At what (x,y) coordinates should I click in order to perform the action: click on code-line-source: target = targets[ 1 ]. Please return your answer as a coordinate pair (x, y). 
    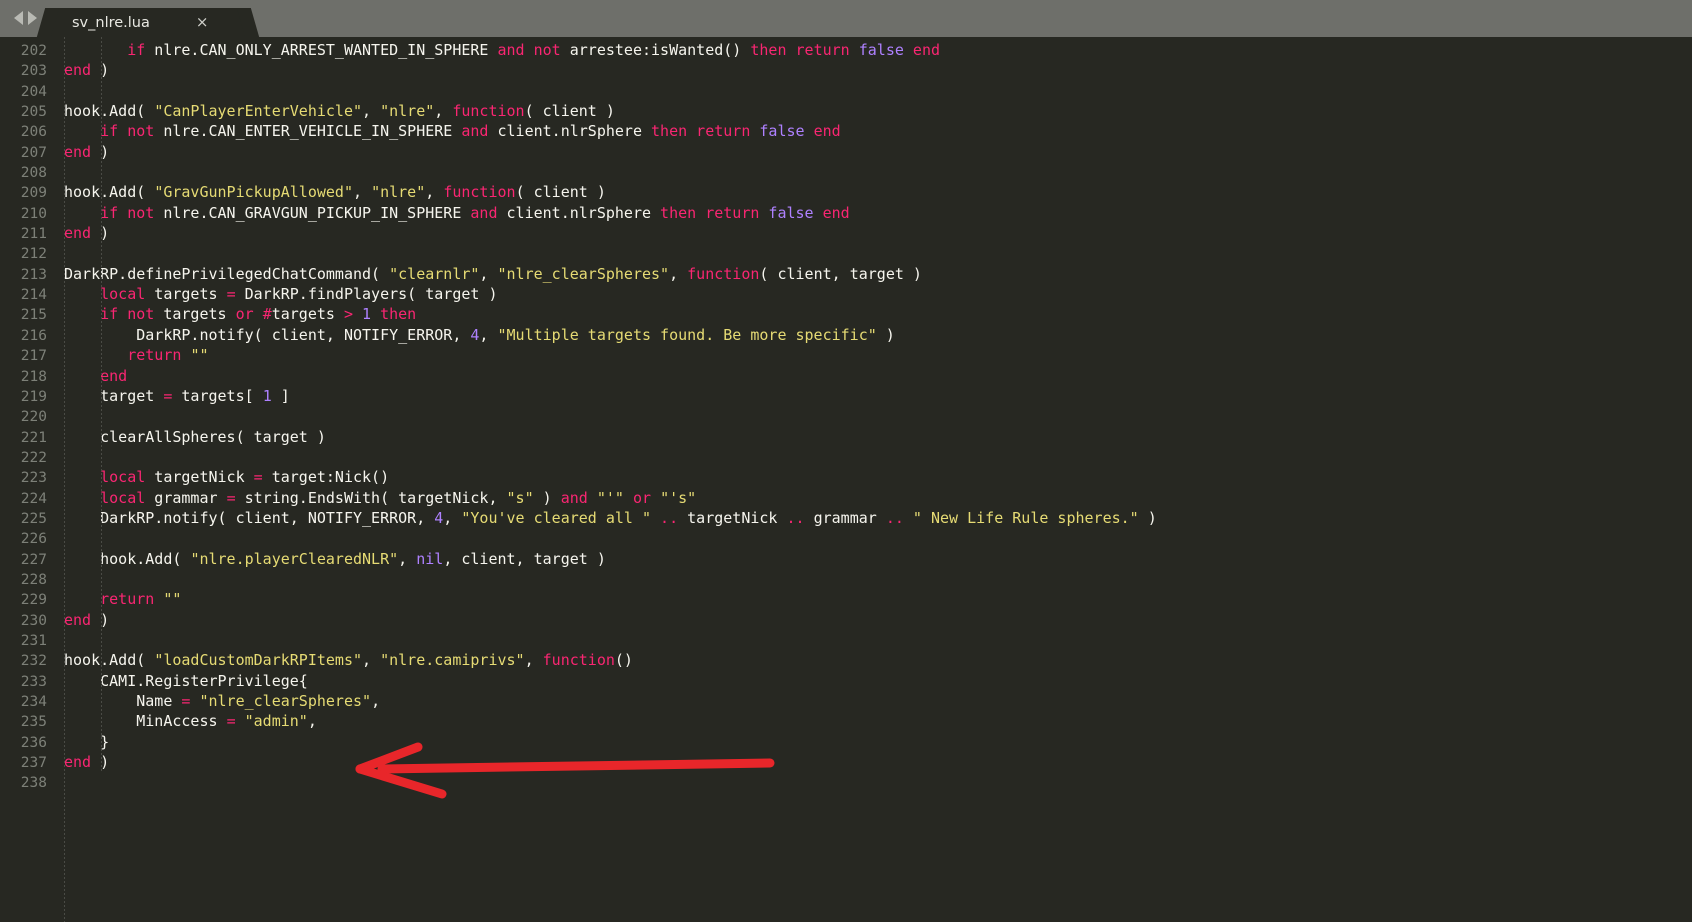
    Looking at the image, I should click on (177, 396).